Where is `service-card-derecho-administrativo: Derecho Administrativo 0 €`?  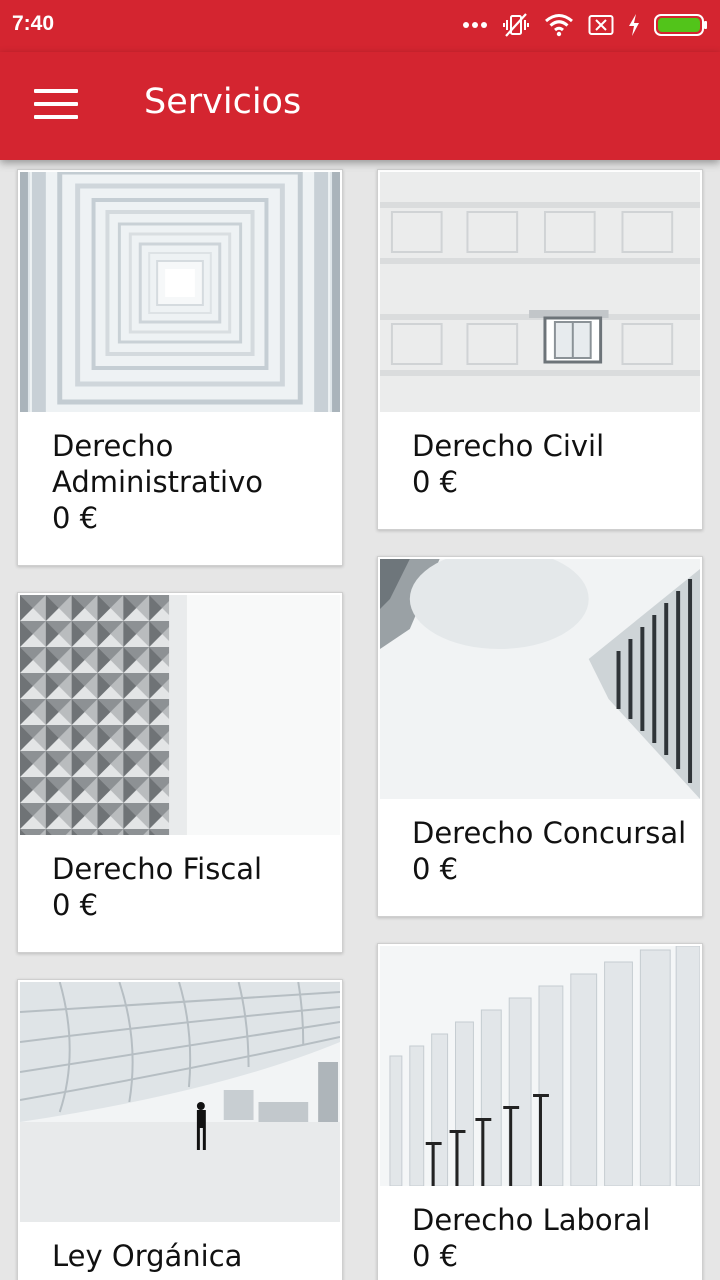 service-card-derecho-administrativo: Derecho Administrativo 0 € is located at coordinates (180, 367).